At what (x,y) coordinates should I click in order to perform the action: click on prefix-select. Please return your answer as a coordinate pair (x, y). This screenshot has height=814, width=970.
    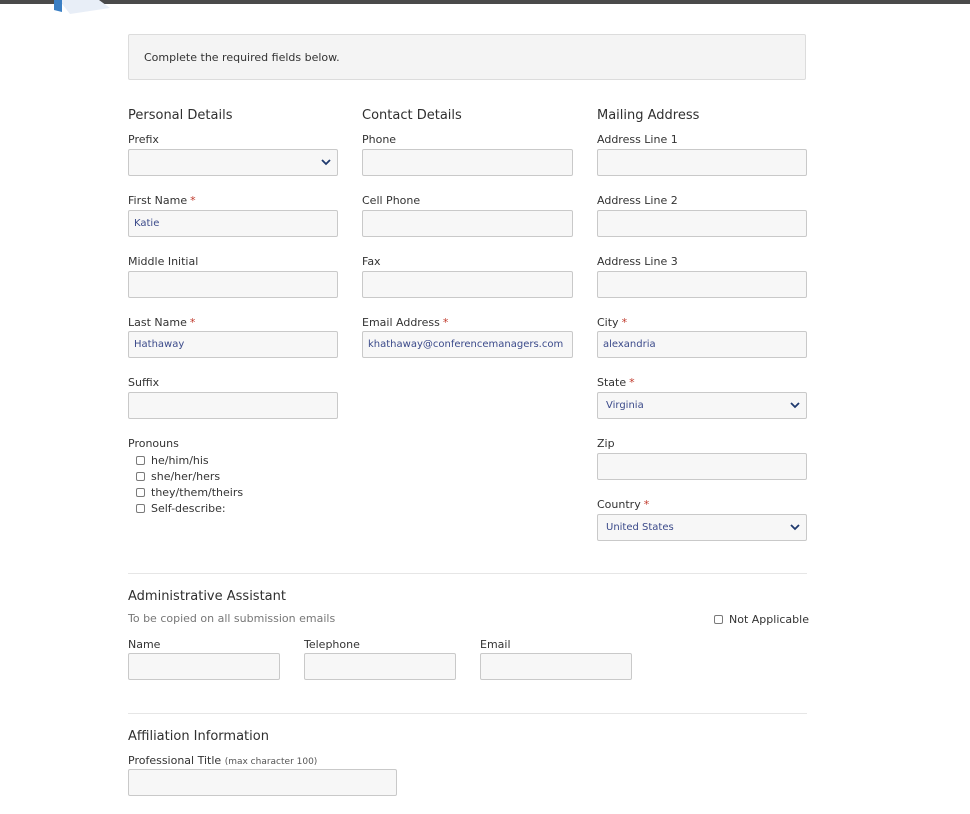
    Looking at the image, I should click on (233, 162).